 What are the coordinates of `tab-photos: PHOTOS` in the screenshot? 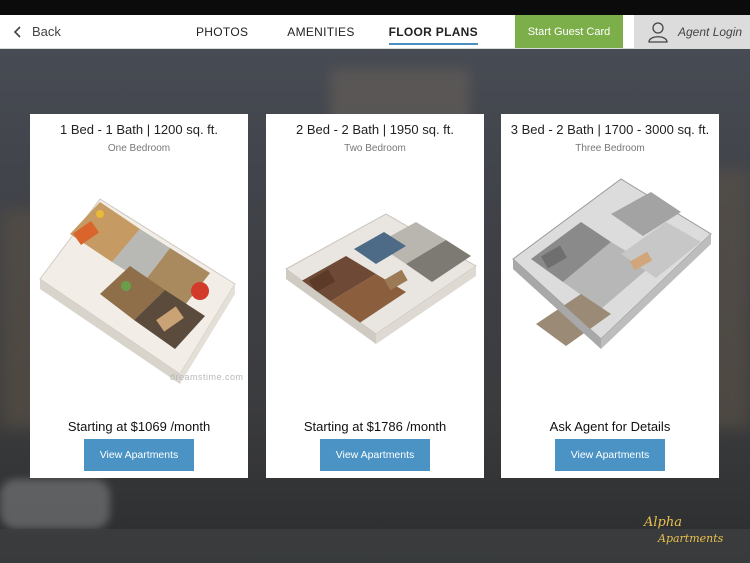 It's located at (222, 31).